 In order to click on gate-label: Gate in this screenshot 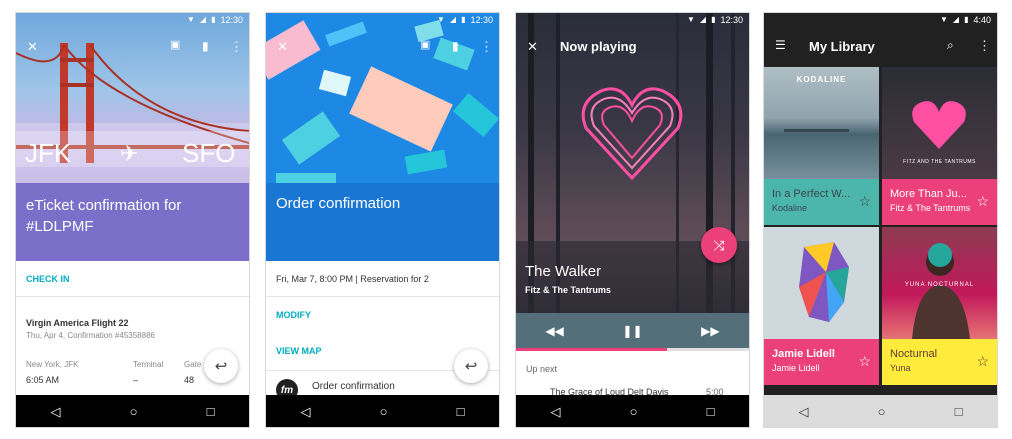, I will do `click(193, 364)`.